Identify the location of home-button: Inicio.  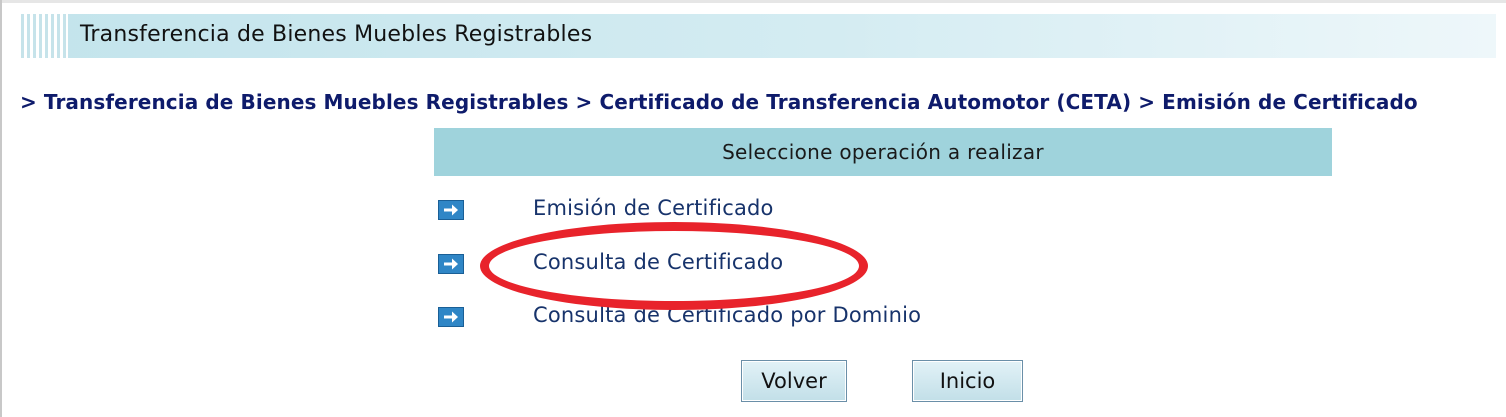
(967, 381).